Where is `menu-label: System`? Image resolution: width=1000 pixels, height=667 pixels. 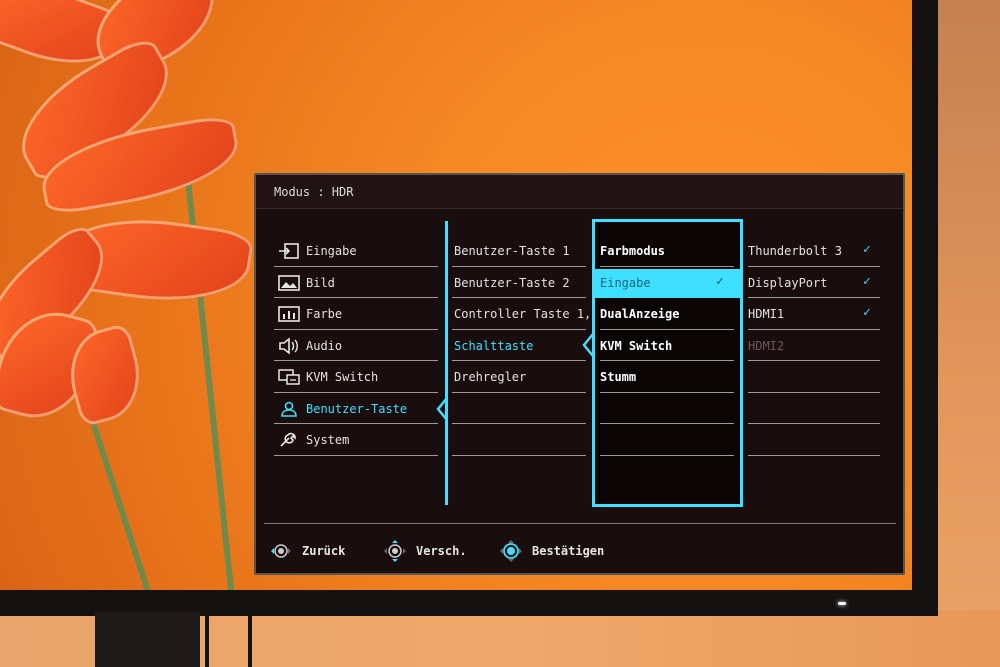 menu-label: System is located at coordinates (328, 440).